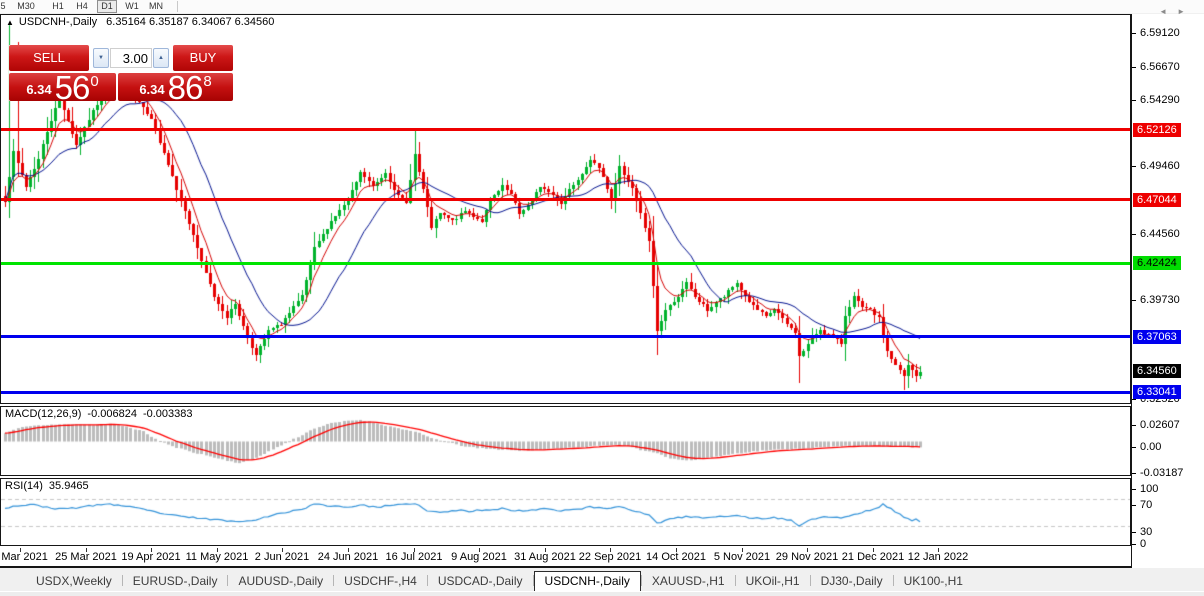 This screenshot has height=596, width=1204. What do you see at coordinates (1149, 489) in the screenshot?
I see `rsi-axis-label: 100` at bounding box center [1149, 489].